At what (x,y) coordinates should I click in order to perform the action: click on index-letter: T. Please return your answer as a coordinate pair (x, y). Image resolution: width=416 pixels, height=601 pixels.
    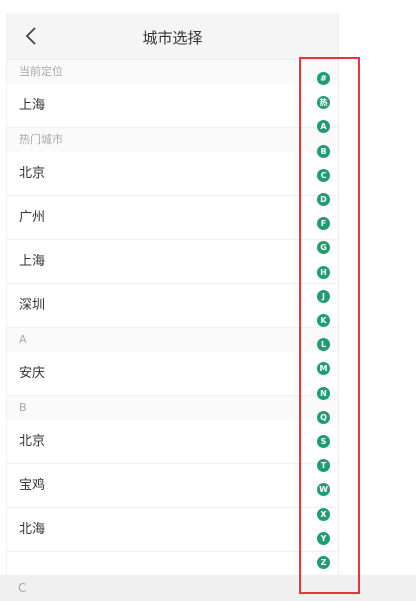
    Looking at the image, I should click on (323, 466).